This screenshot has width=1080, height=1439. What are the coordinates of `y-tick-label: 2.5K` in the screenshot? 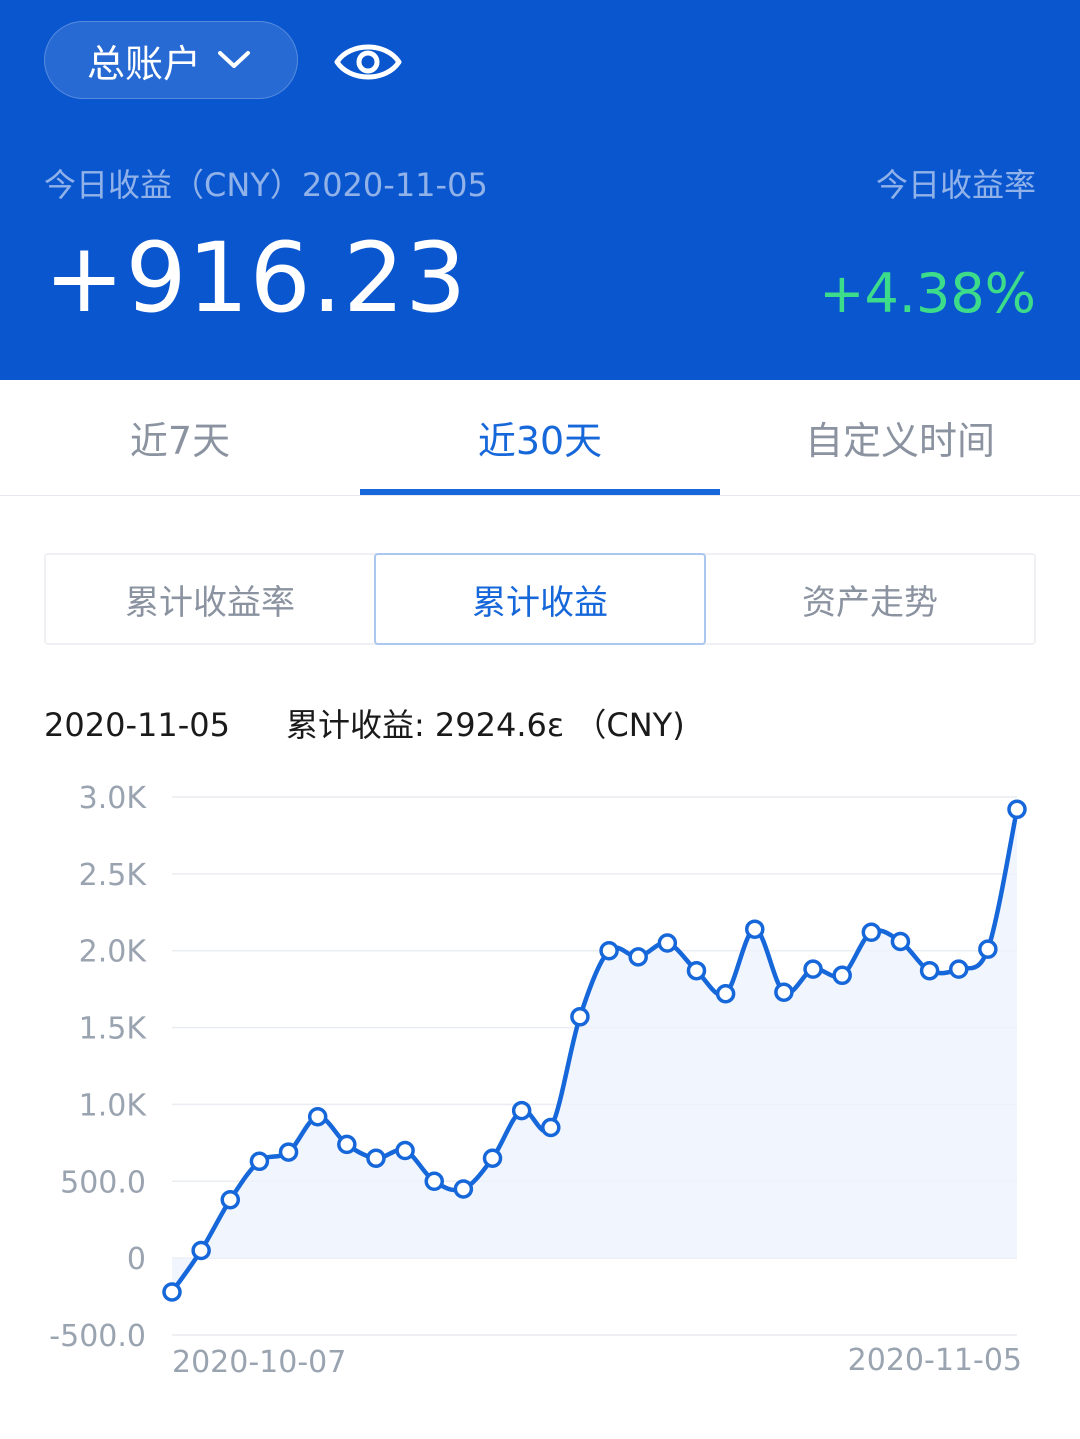 It's located at (113, 875).